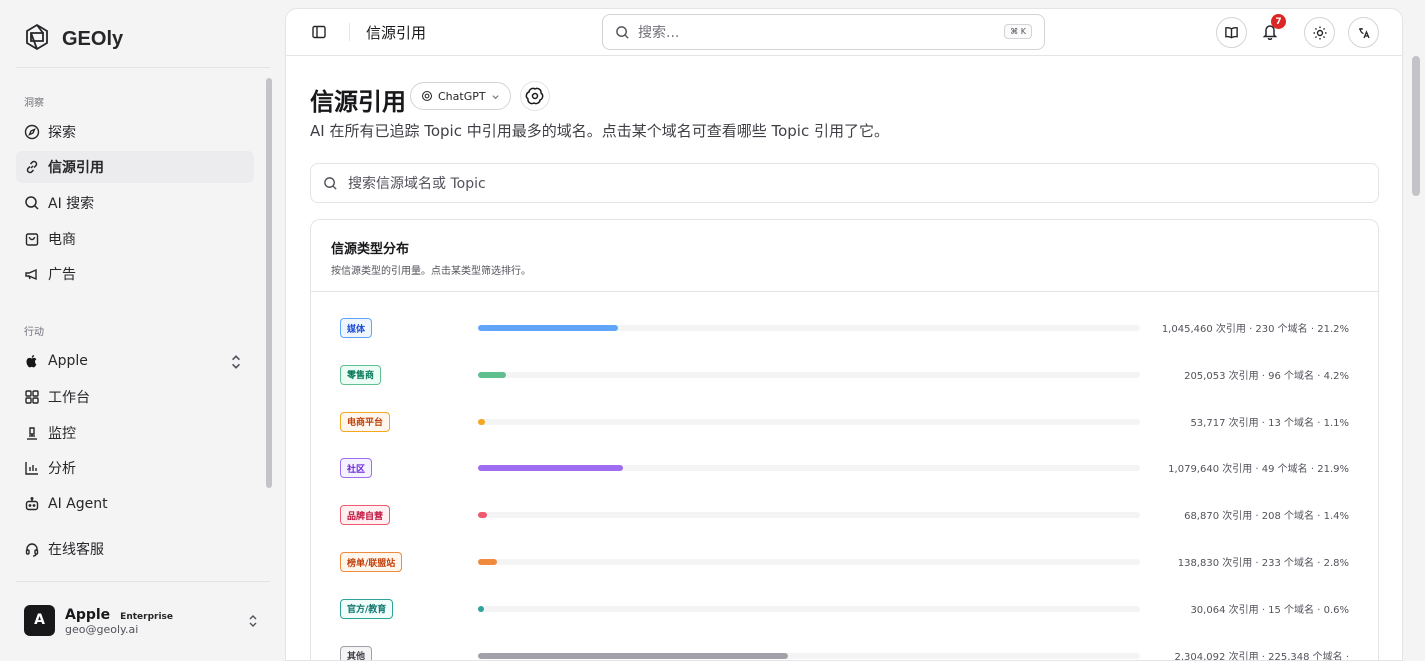 Image resolution: width=1425 pixels, height=661 pixels. I want to click on card-title: 信源类型分布, so click(370, 249).